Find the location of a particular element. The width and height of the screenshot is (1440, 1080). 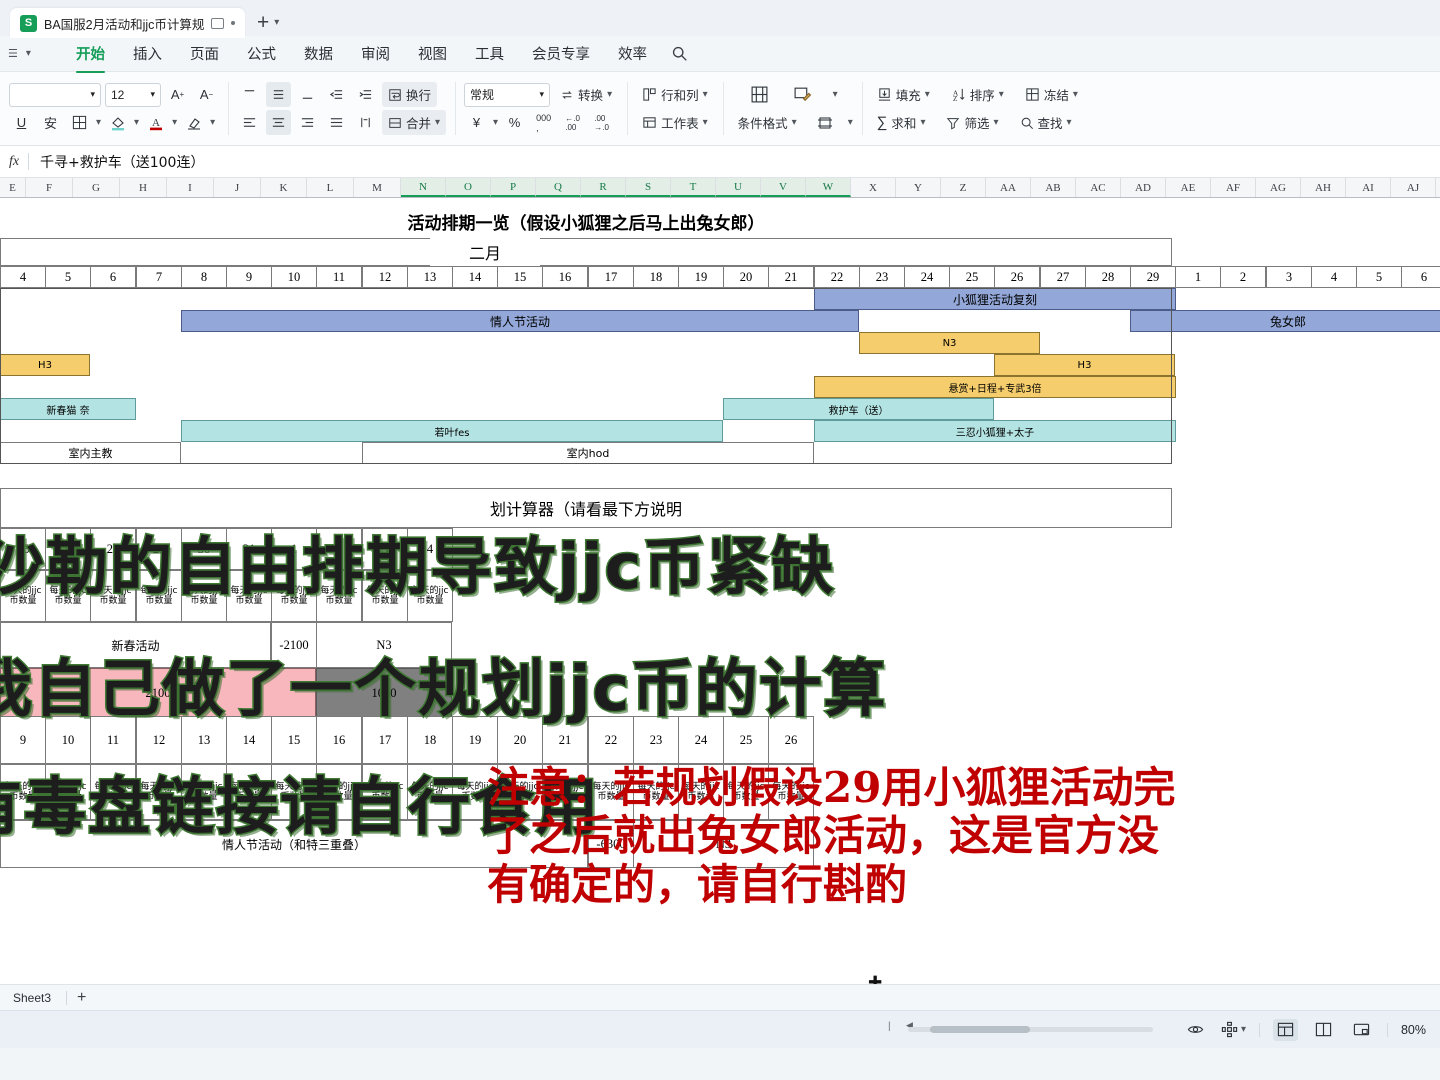

plan2-date-18: 18 is located at coordinates (430, 740).